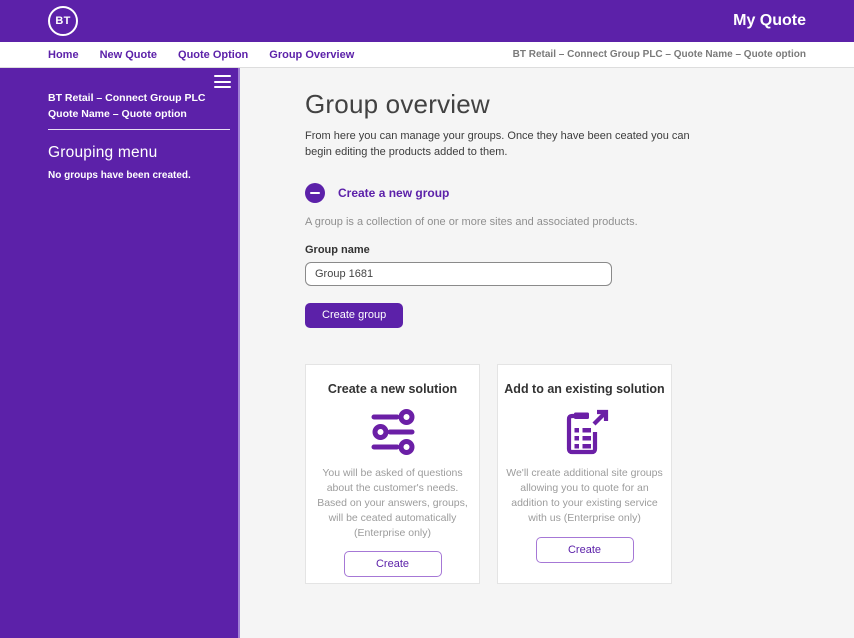  Describe the element at coordinates (315, 192) in the screenshot. I see `minus-circle-icon` at that location.